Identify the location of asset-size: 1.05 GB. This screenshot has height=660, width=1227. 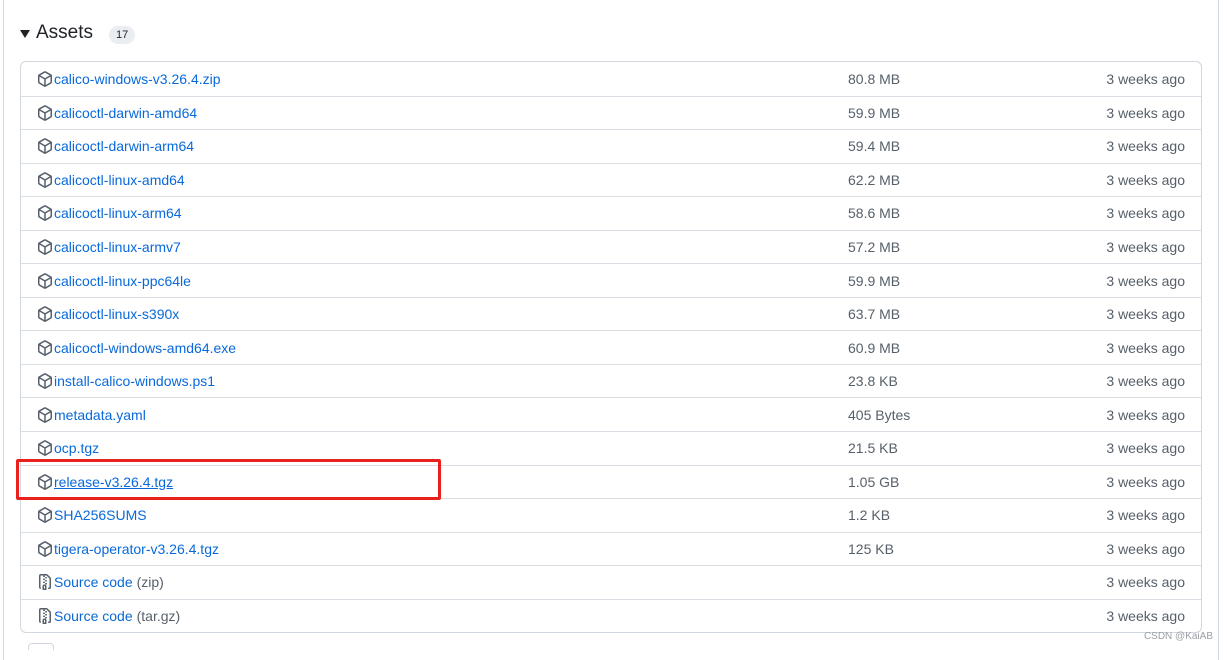
(874, 481).